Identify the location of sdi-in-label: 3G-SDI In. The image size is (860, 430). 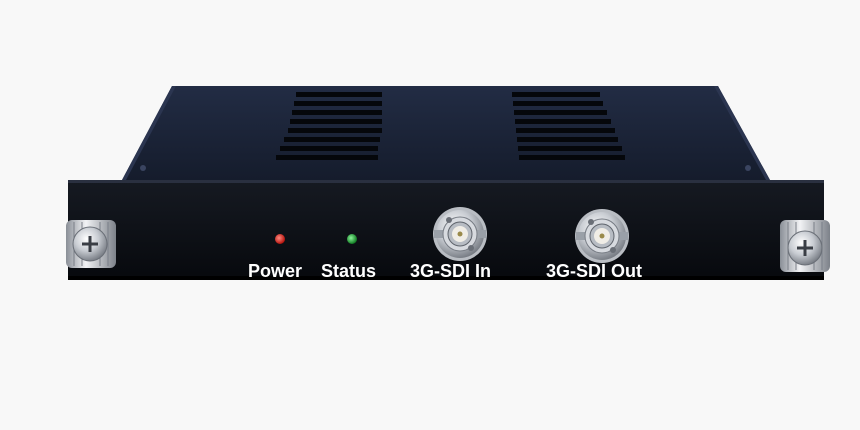
(450, 271).